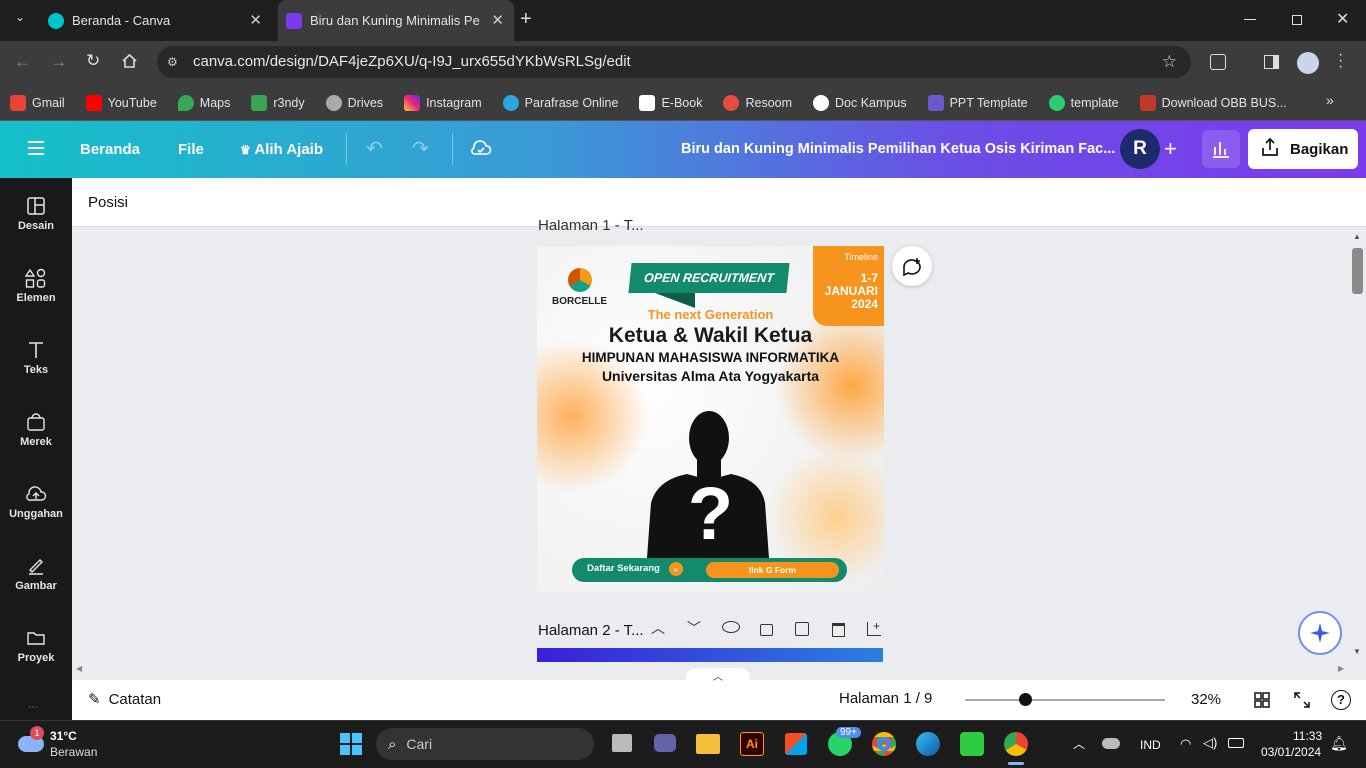  Describe the element at coordinates (670, 102) in the screenshot. I see `bookmark-ebook: E-Book` at that location.